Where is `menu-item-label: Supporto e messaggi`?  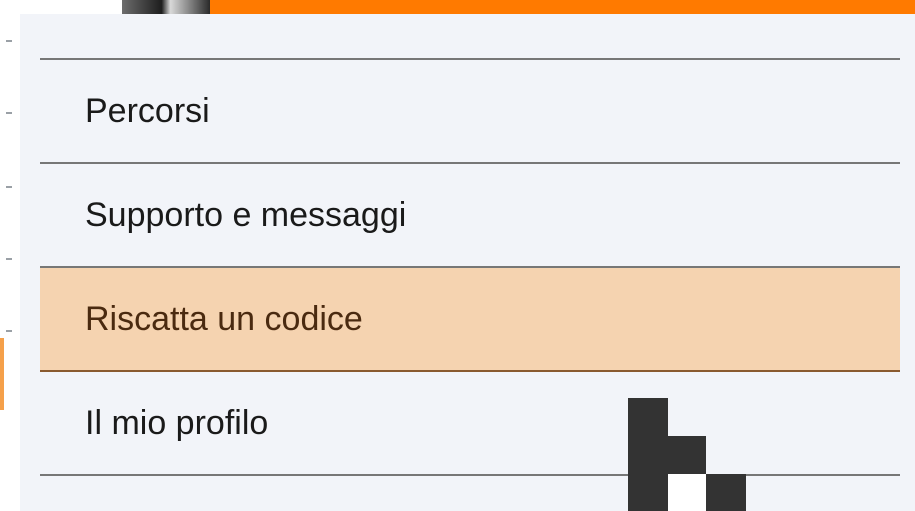
menu-item-label: Supporto e messaggi is located at coordinates (246, 214).